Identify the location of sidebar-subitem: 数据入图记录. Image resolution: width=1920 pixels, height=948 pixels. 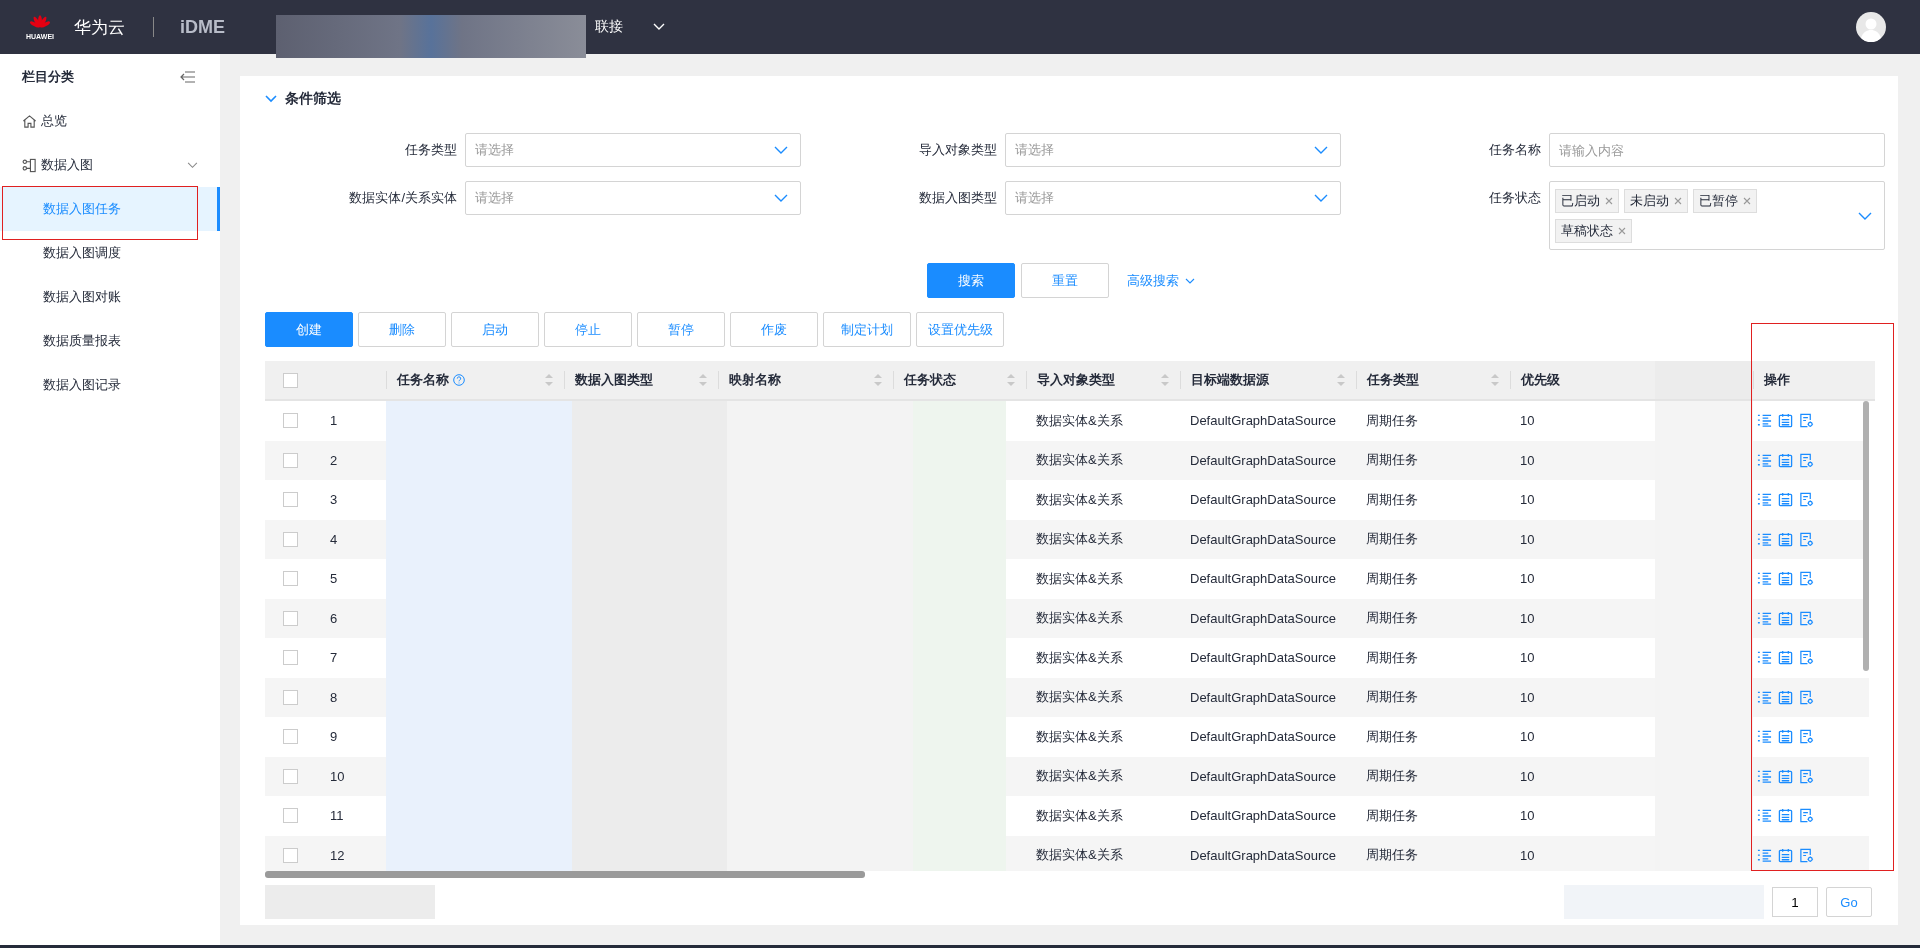
(110, 385).